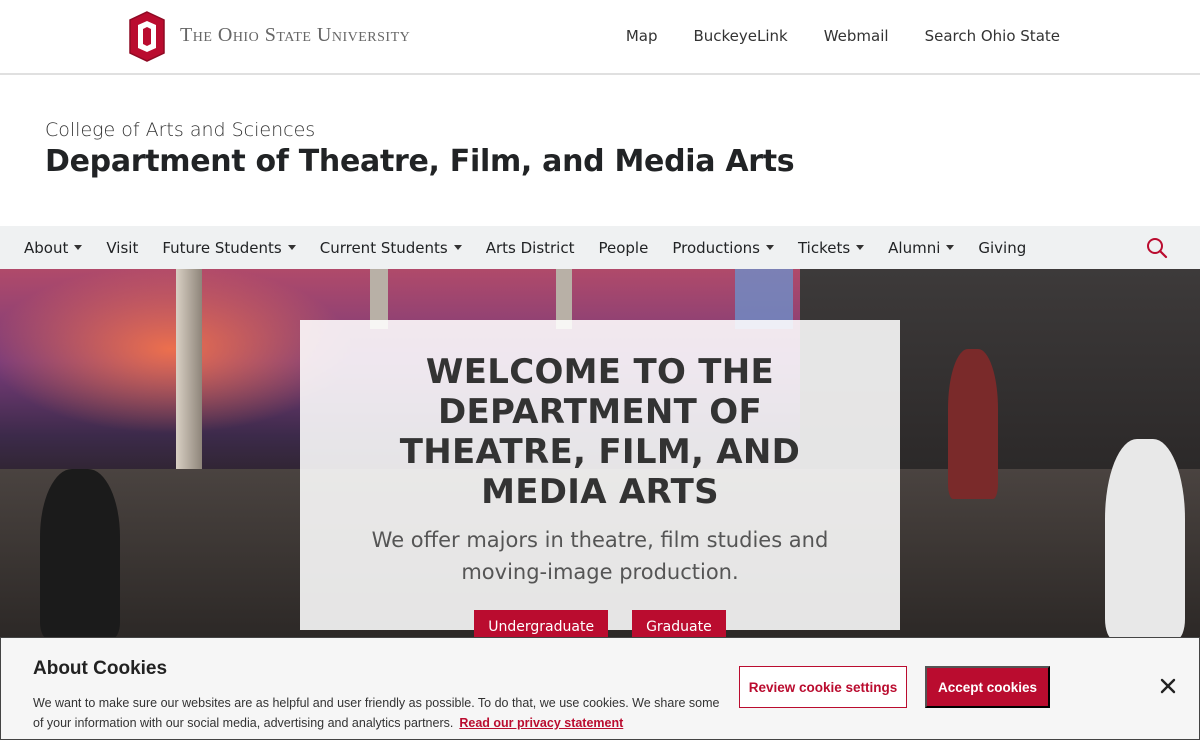  I want to click on nav-item-people: People, so click(623, 247).